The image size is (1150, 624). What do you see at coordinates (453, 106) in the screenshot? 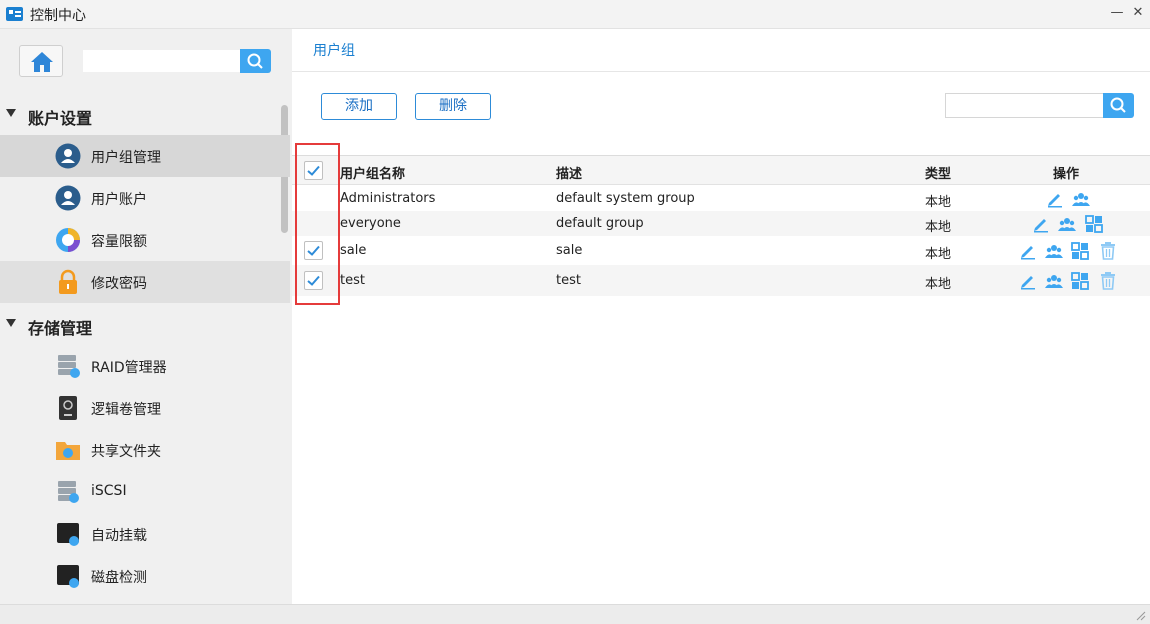
I see `delete-button: 删除` at bounding box center [453, 106].